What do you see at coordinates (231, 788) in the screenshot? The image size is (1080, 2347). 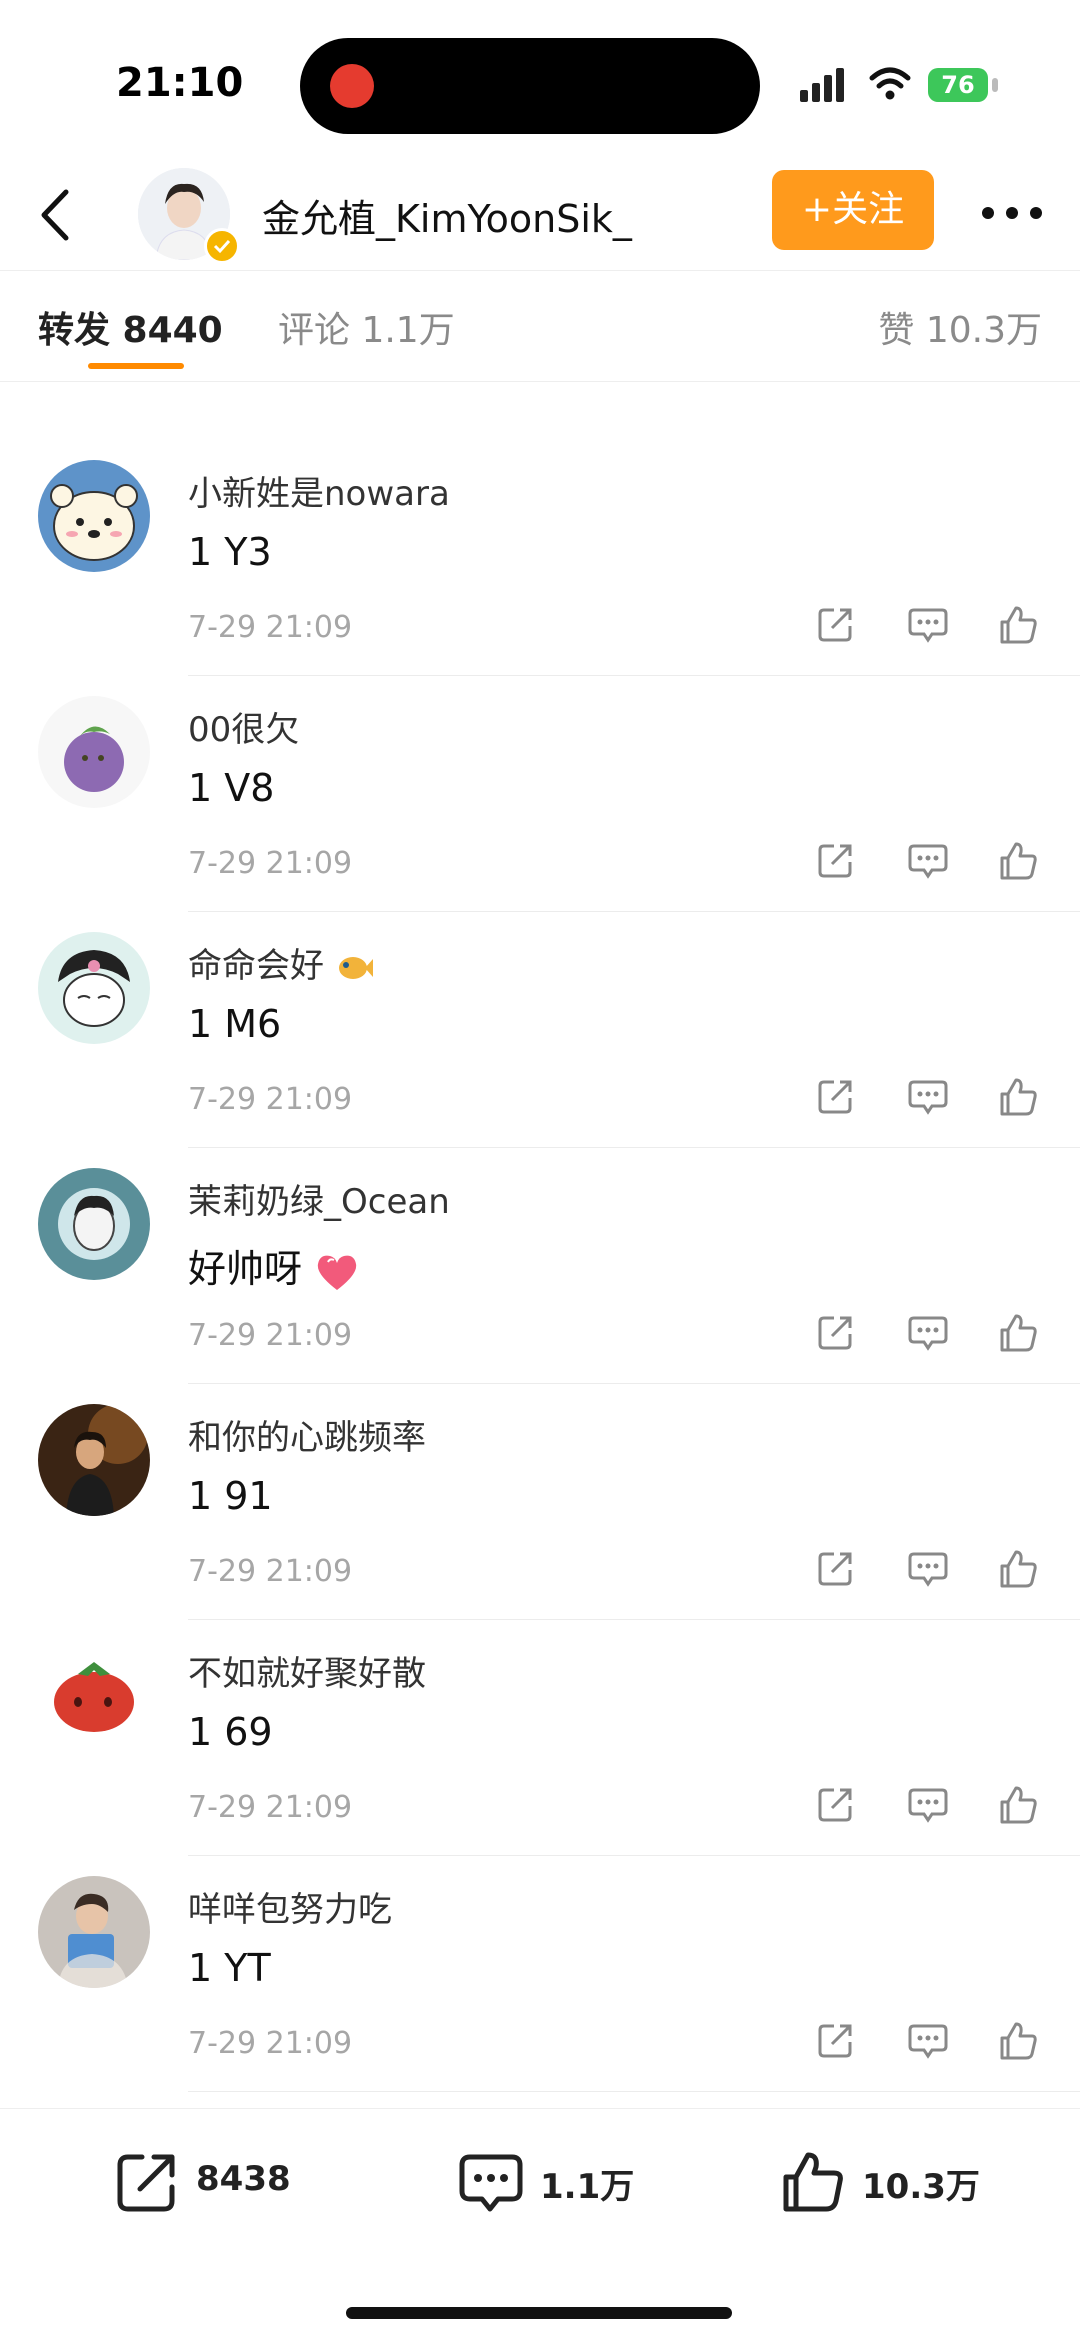 I see `comment-text: 1 V8` at bounding box center [231, 788].